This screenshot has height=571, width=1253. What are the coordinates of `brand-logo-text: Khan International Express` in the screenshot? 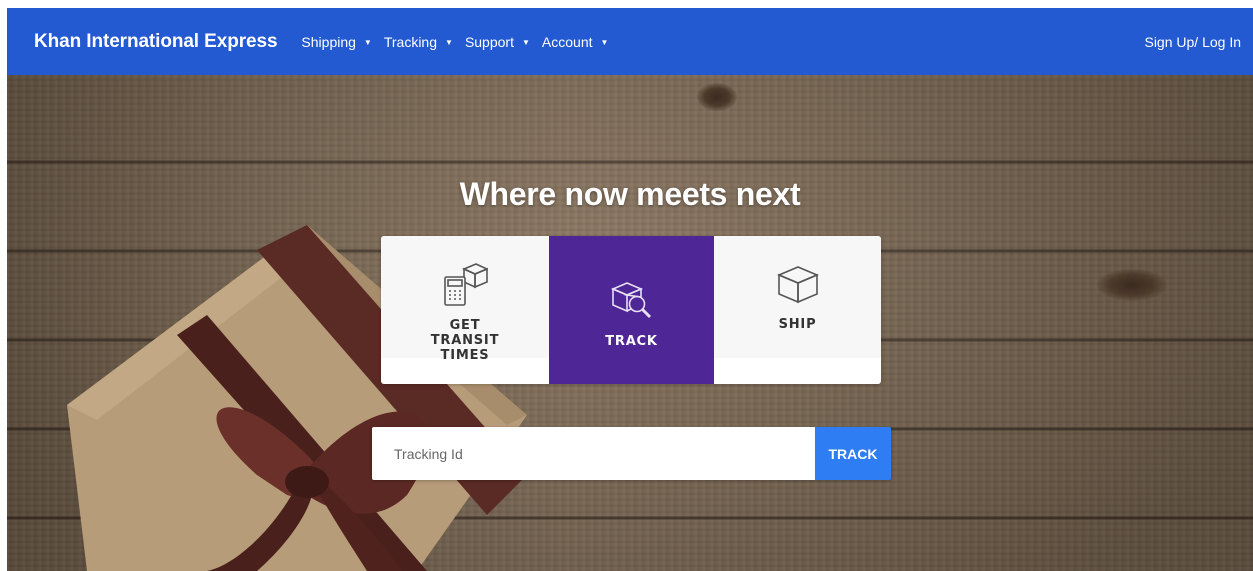 It's located at (156, 42).